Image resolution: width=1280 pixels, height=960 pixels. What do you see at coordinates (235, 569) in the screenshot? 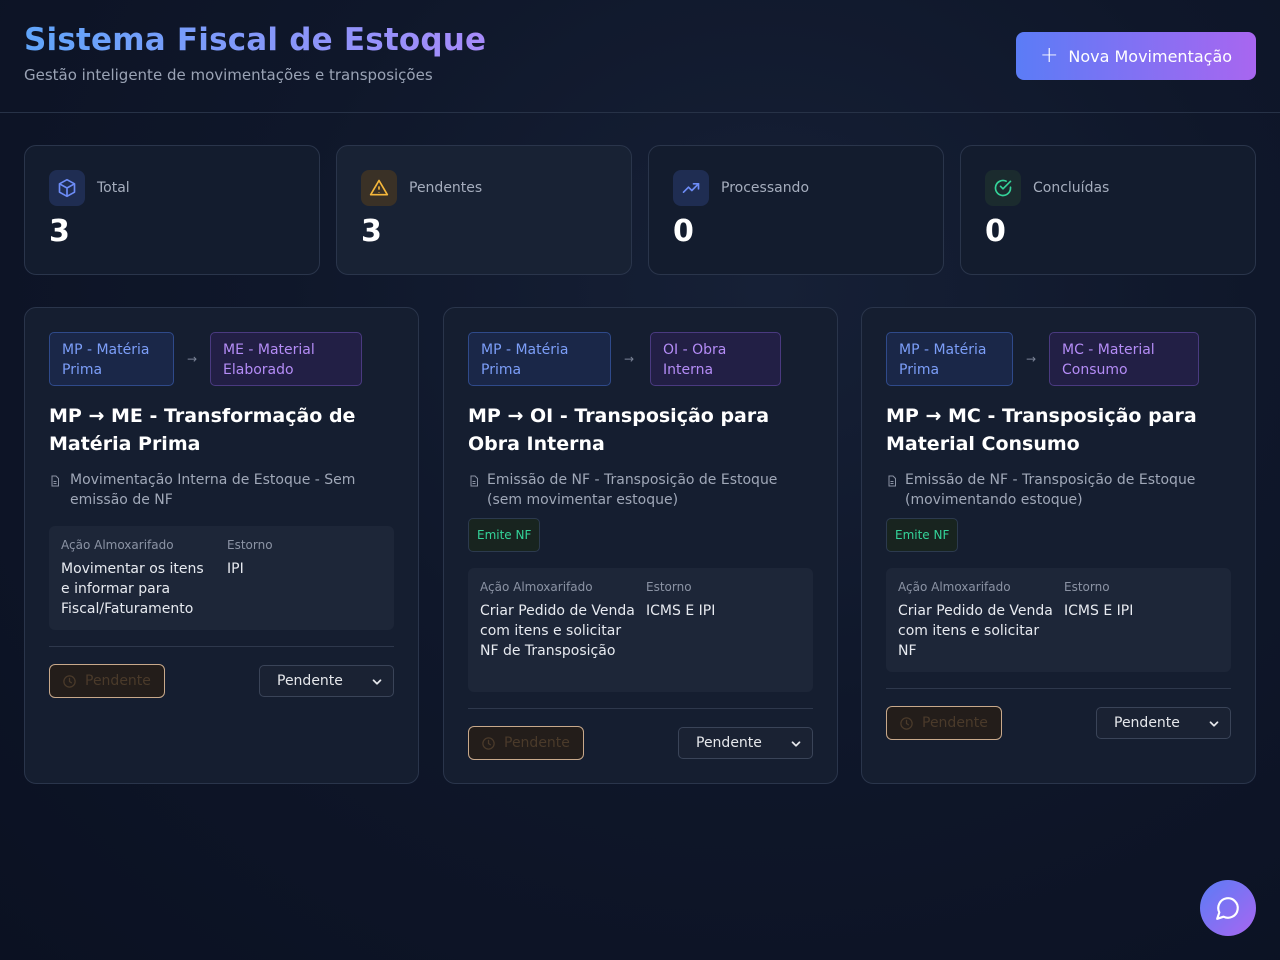
I see `refund-value: IPI` at bounding box center [235, 569].